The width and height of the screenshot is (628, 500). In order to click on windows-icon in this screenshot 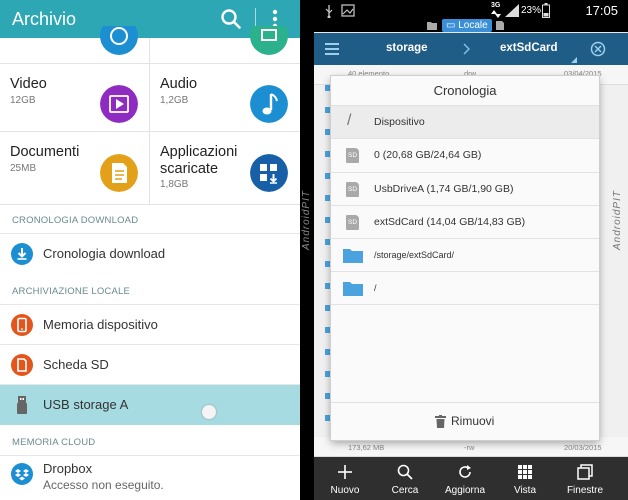, I will do `click(585, 472)`.